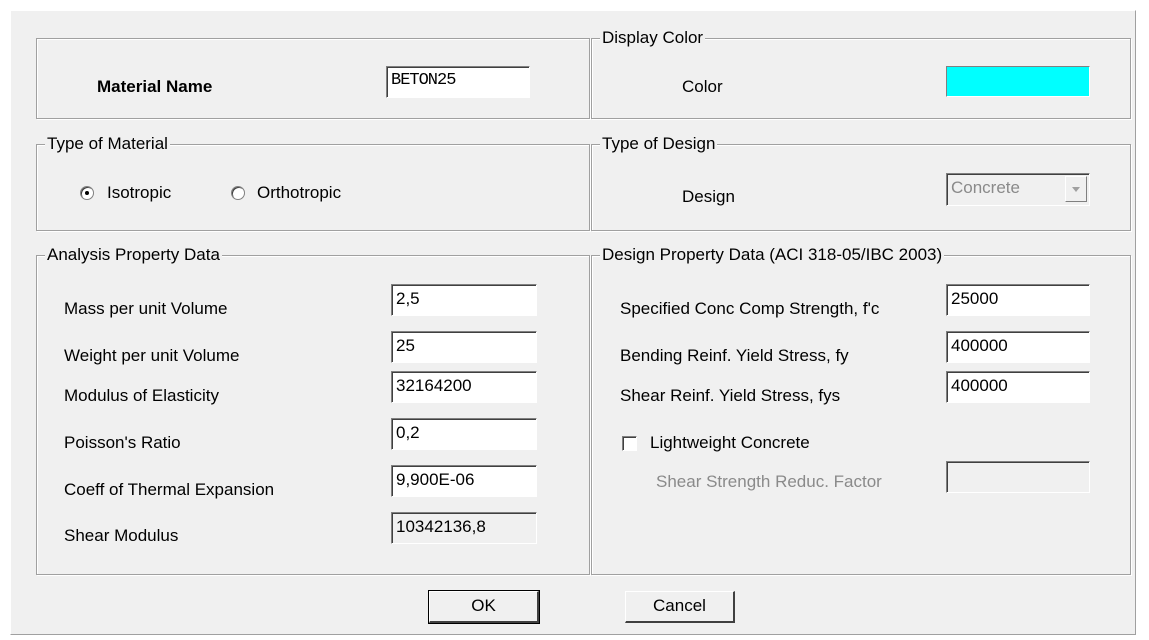  What do you see at coordinates (750, 308) in the screenshot?
I see `conc-comp-strength-label: Specified Conc Comp Strength, f'c` at bounding box center [750, 308].